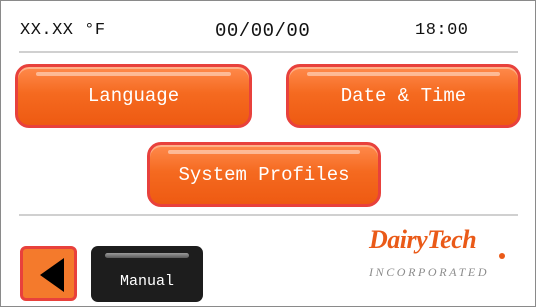  Describe the element at coordinates (429, 272) in the screenshot. I see `logo-tagline: INCORPORATED` at that location.